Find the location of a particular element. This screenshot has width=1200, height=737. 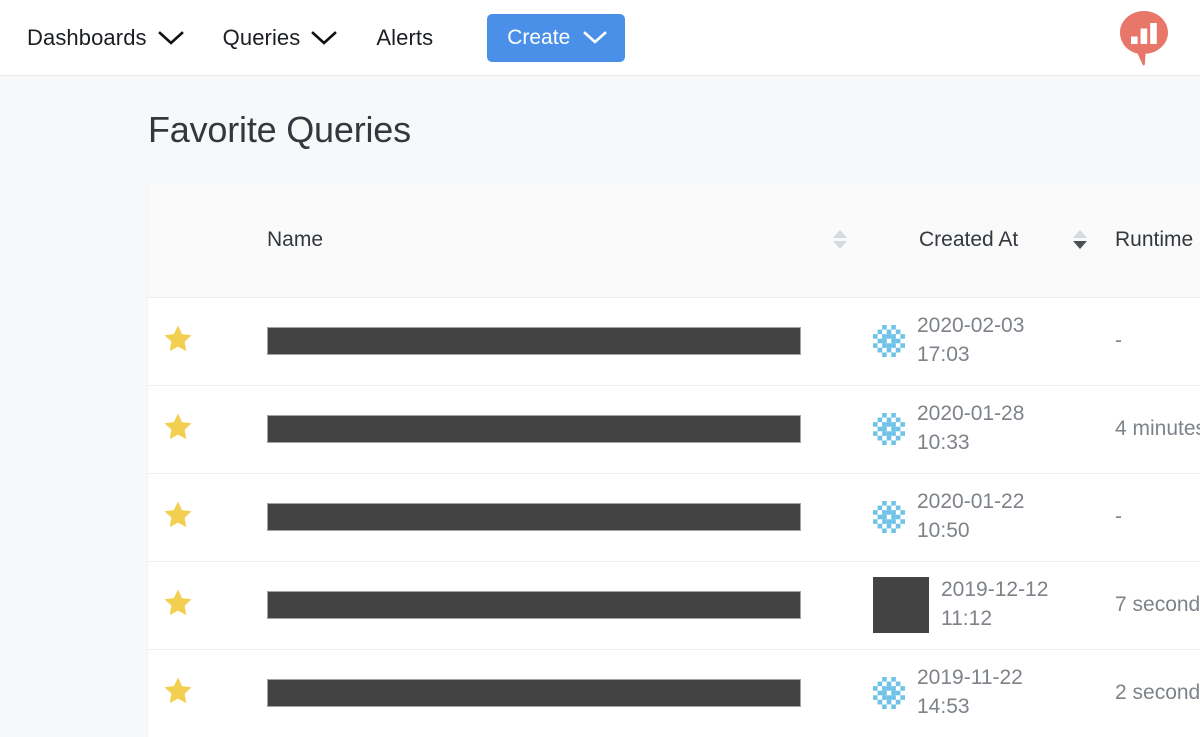

runtime-cell: 2 seconds is located at coordinates (1157, 692).